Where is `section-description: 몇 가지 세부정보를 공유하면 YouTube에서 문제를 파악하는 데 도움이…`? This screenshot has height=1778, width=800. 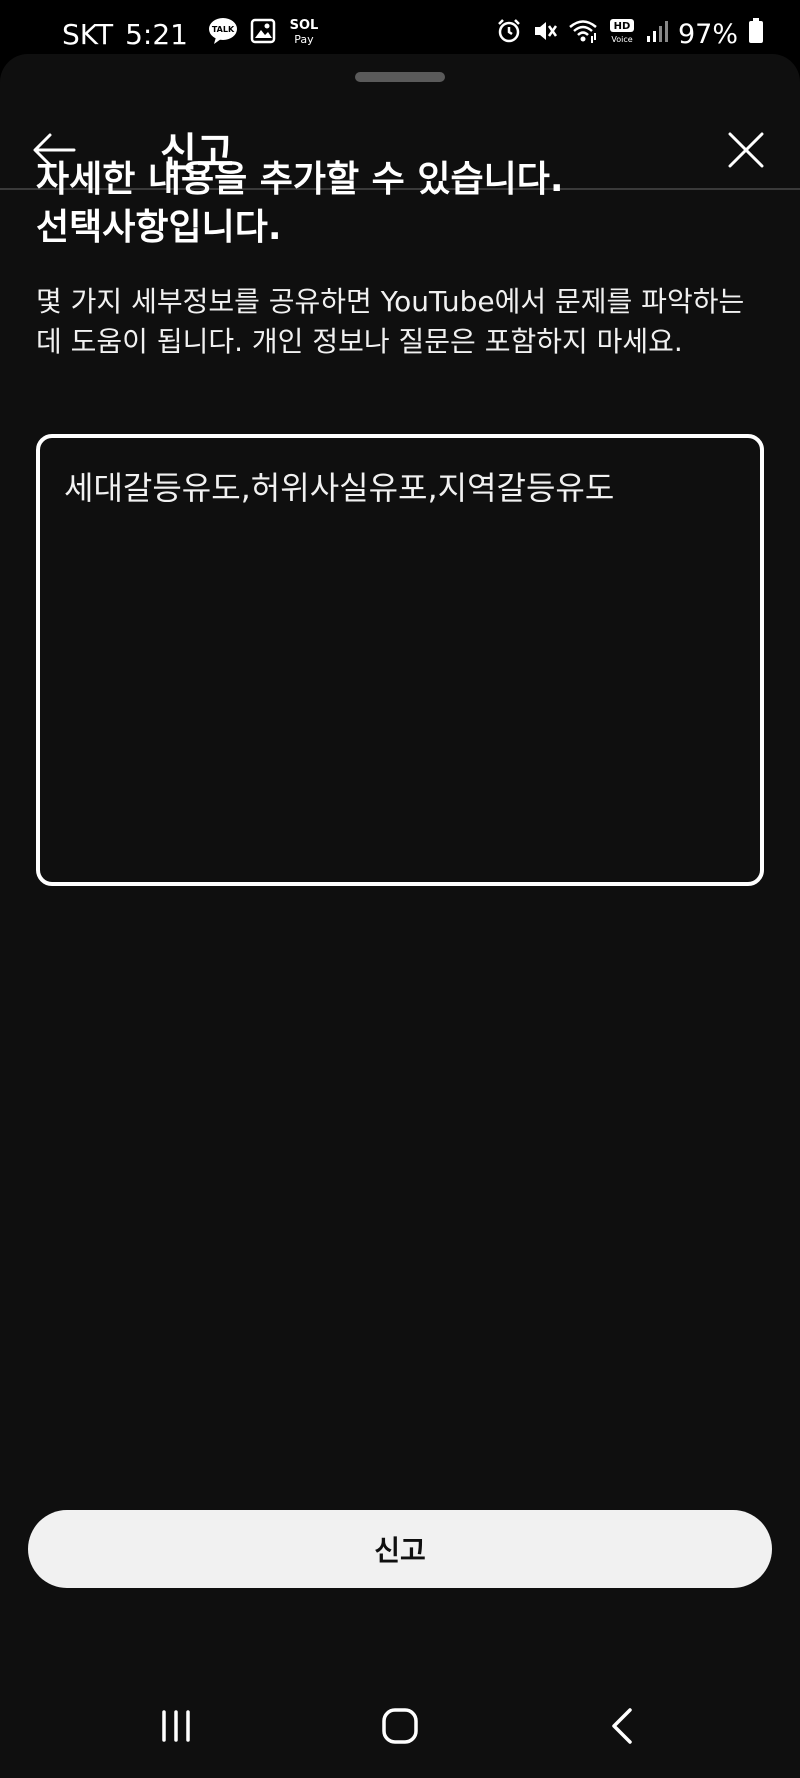
section-description: 몇 가지 세부정보를 공유하면 YouTube에서 문제를 파악하는 데 도움이… is located at coordinates (390, 321).